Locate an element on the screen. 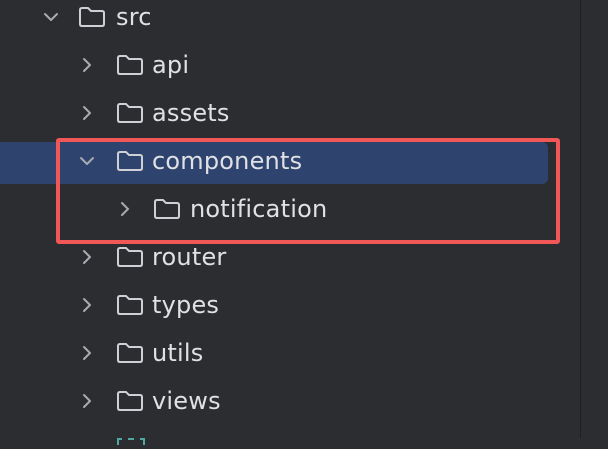 This screenshot has height=449, width=608. tree-item-label: router is located at coordinates (189, 257).